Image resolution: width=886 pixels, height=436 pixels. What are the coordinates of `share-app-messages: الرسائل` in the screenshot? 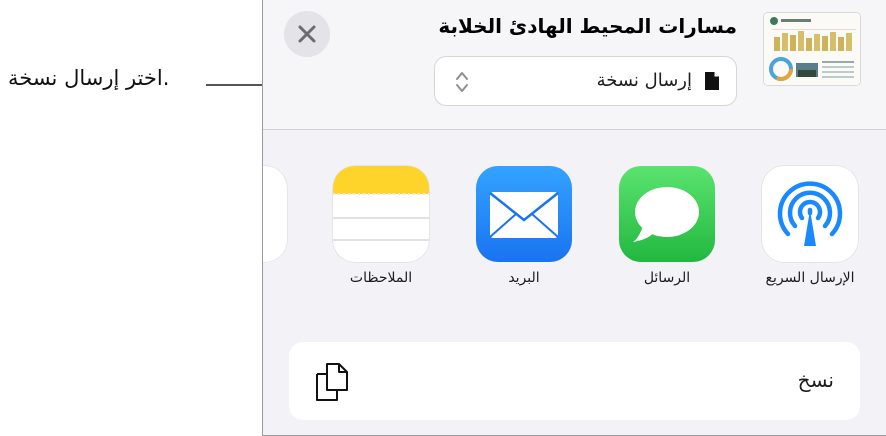 It's located at (667, 226).